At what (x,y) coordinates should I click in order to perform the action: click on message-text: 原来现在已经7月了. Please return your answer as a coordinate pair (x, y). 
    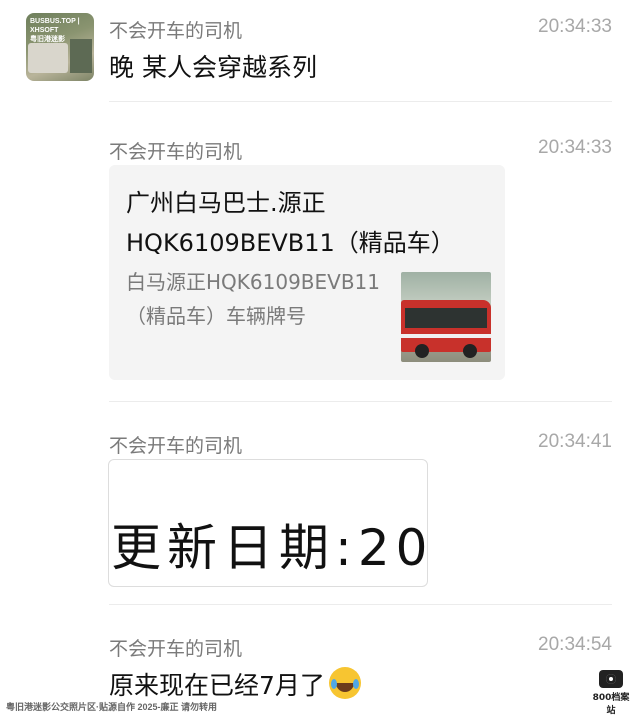
    Looking at the image, I should click on (235, 684).